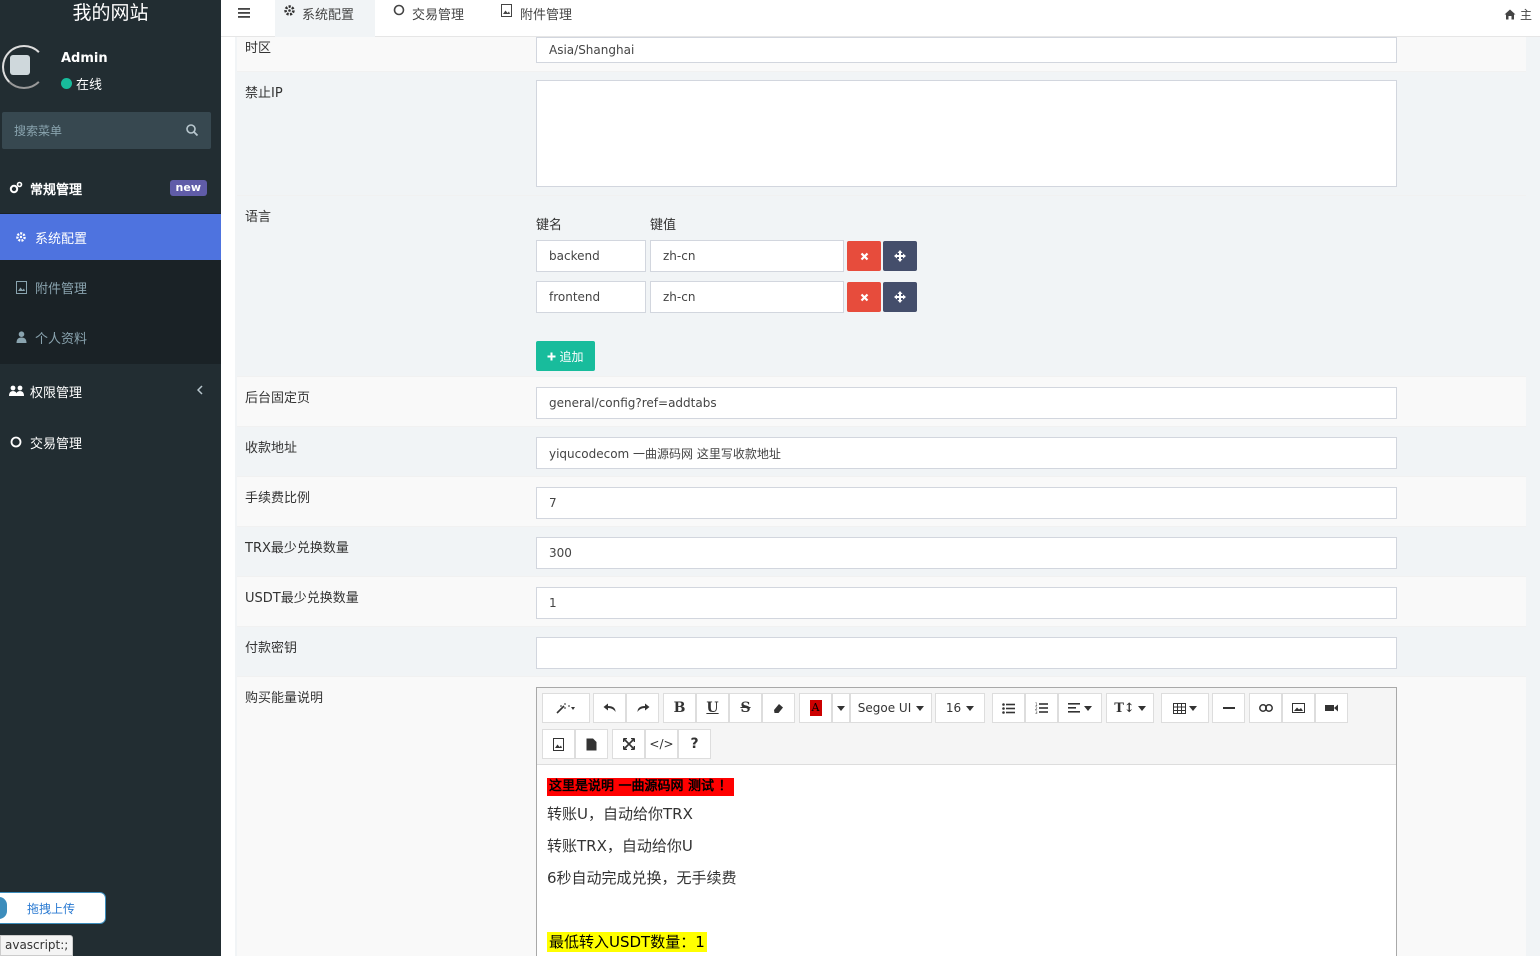 The height and width of the screenshot is (956, 1540). Describe the element at coordinates (328, 15) in the screenshot. I see `tab-label: 系统配置` at that location.